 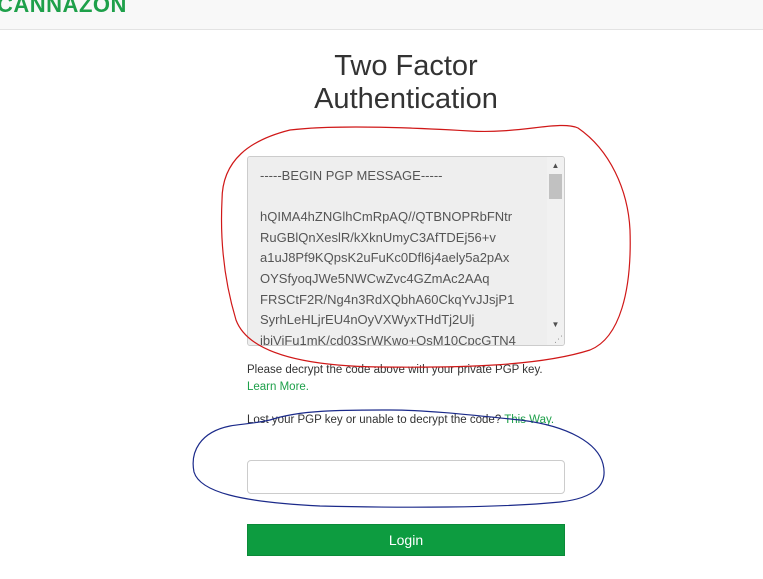 I want to click on top-navbar: CANNAZON, so click(x=381, y=15).